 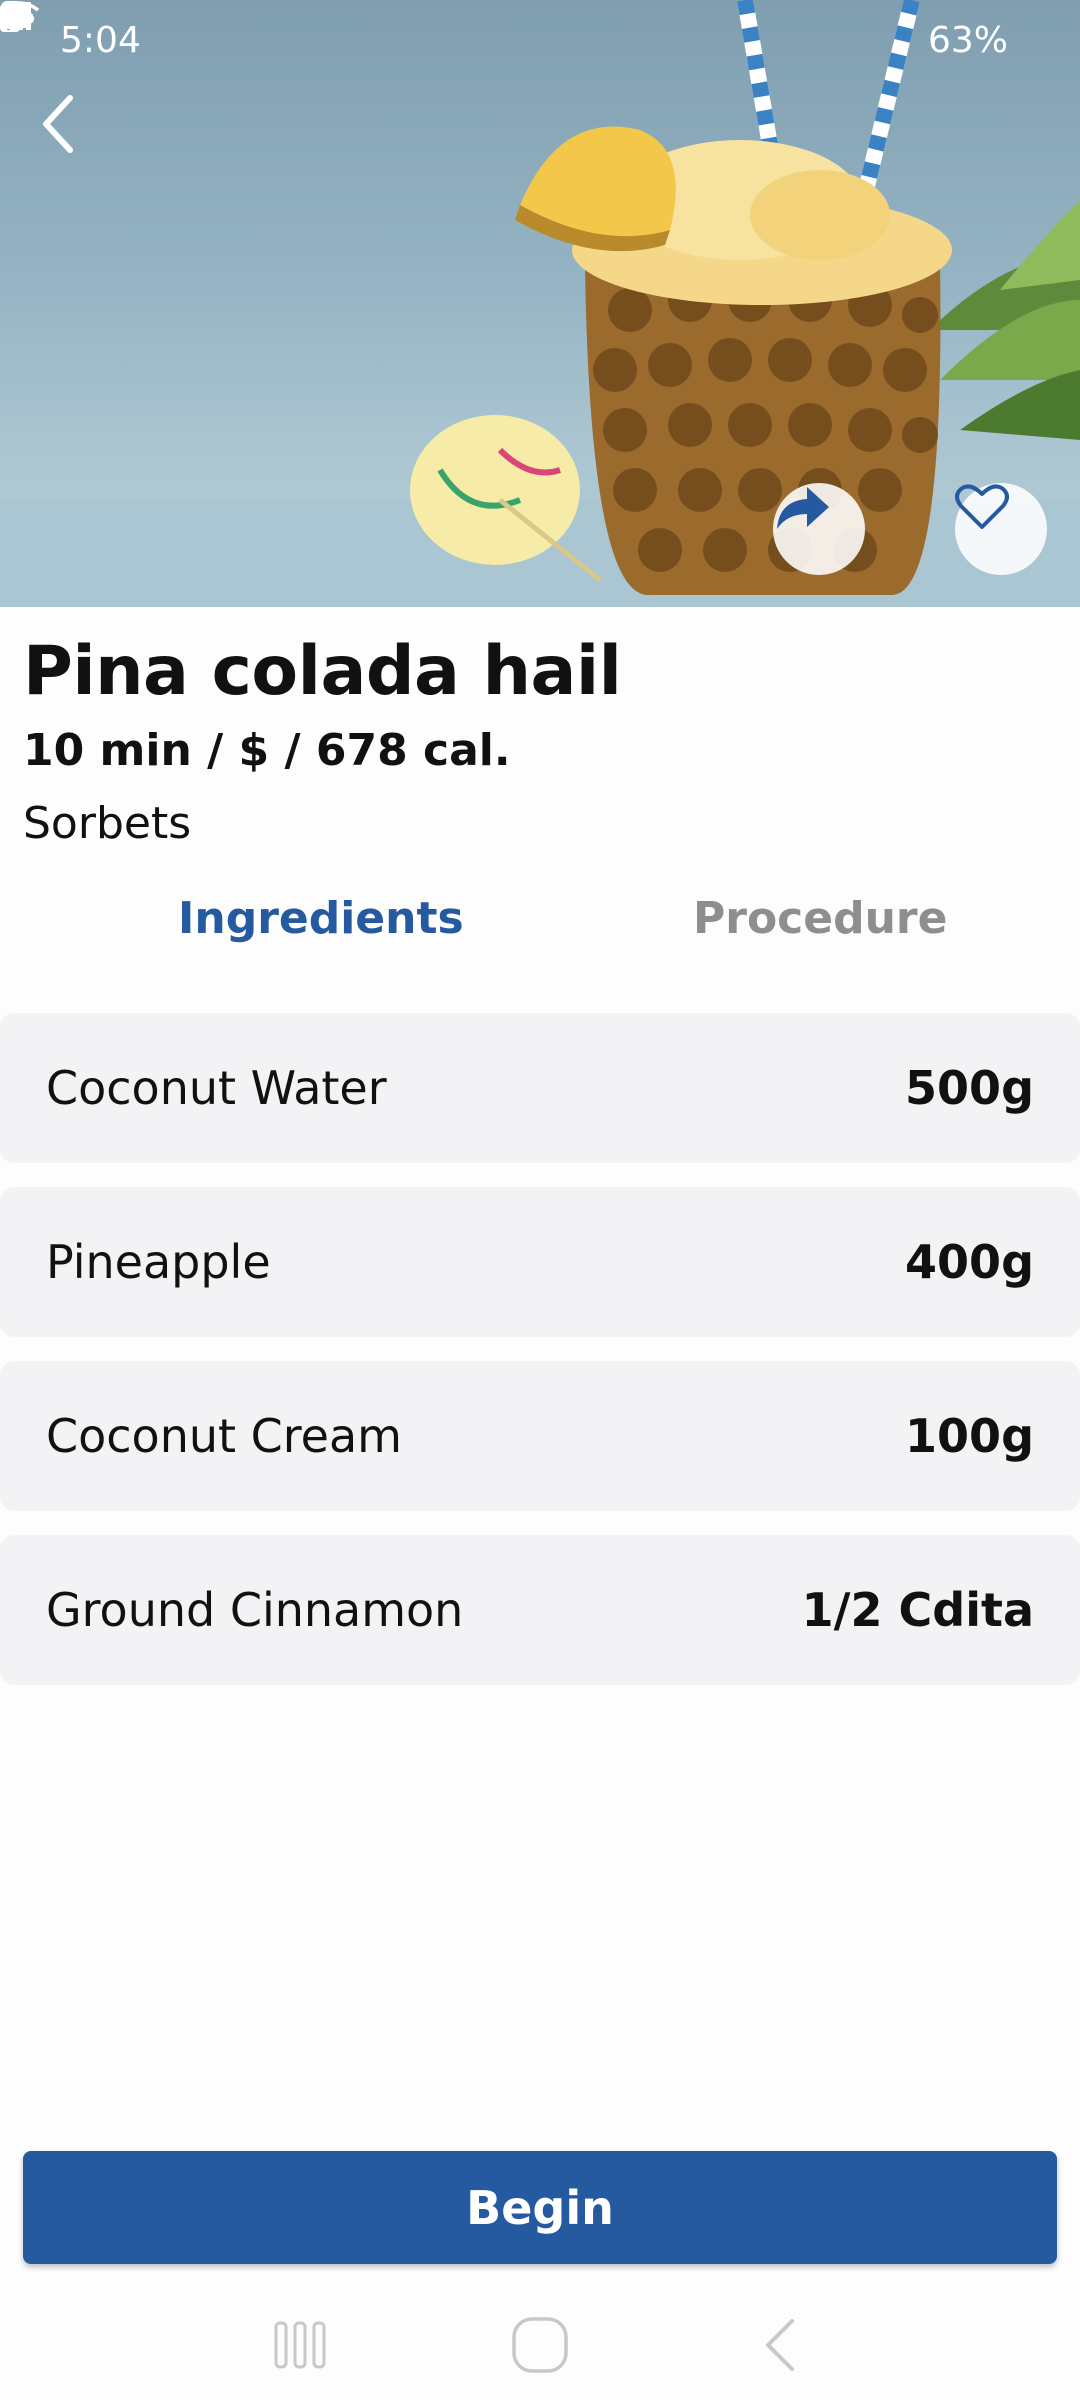 What do you see at coordinates (540, 1262) in the screenshot?
I see `ingredient-row-pineapple: Pineapple 400g` at bounding box center [540, 1262].